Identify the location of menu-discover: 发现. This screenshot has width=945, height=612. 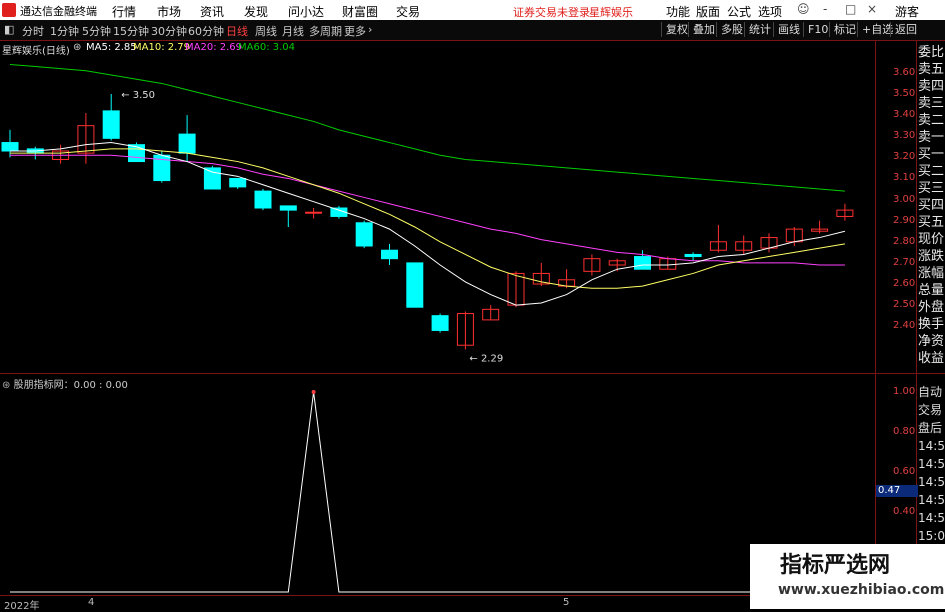
(256, 11).